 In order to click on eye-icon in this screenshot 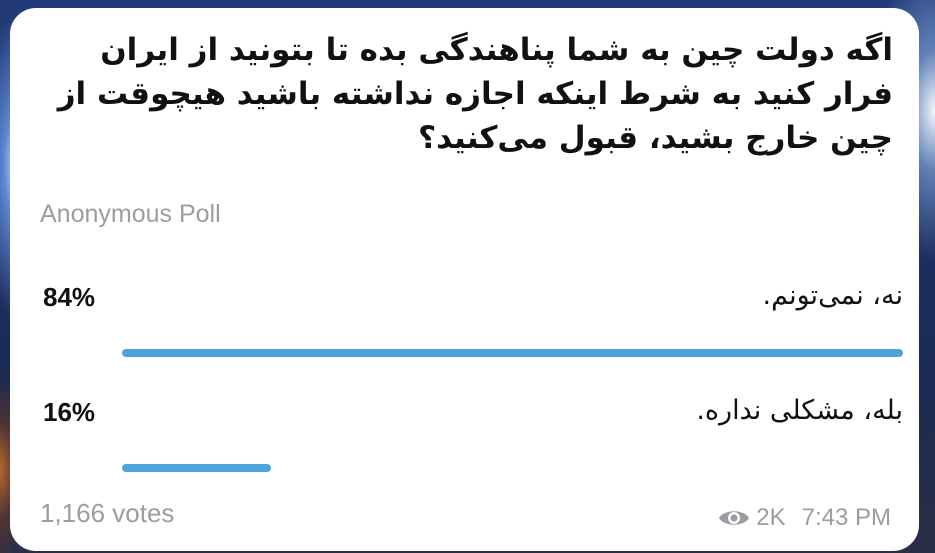, I will do `click(734, 518)`.